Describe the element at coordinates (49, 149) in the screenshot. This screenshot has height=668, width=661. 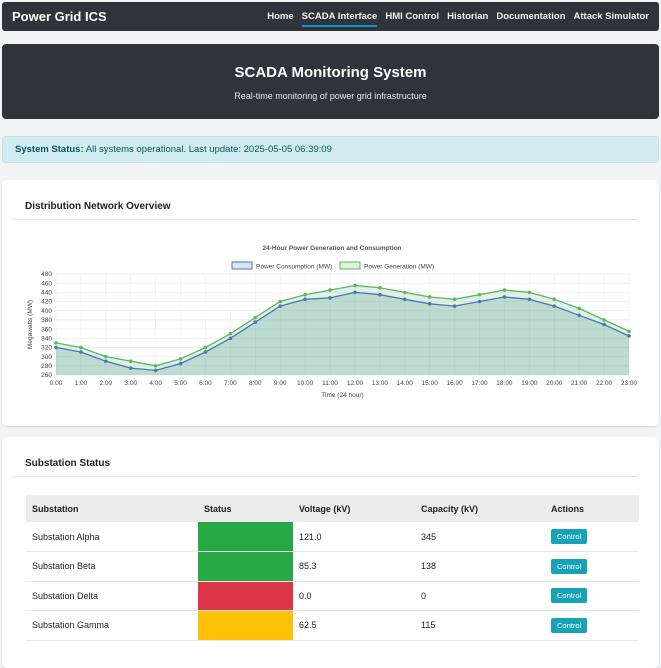
I see `status-label: System Status:` at that location.